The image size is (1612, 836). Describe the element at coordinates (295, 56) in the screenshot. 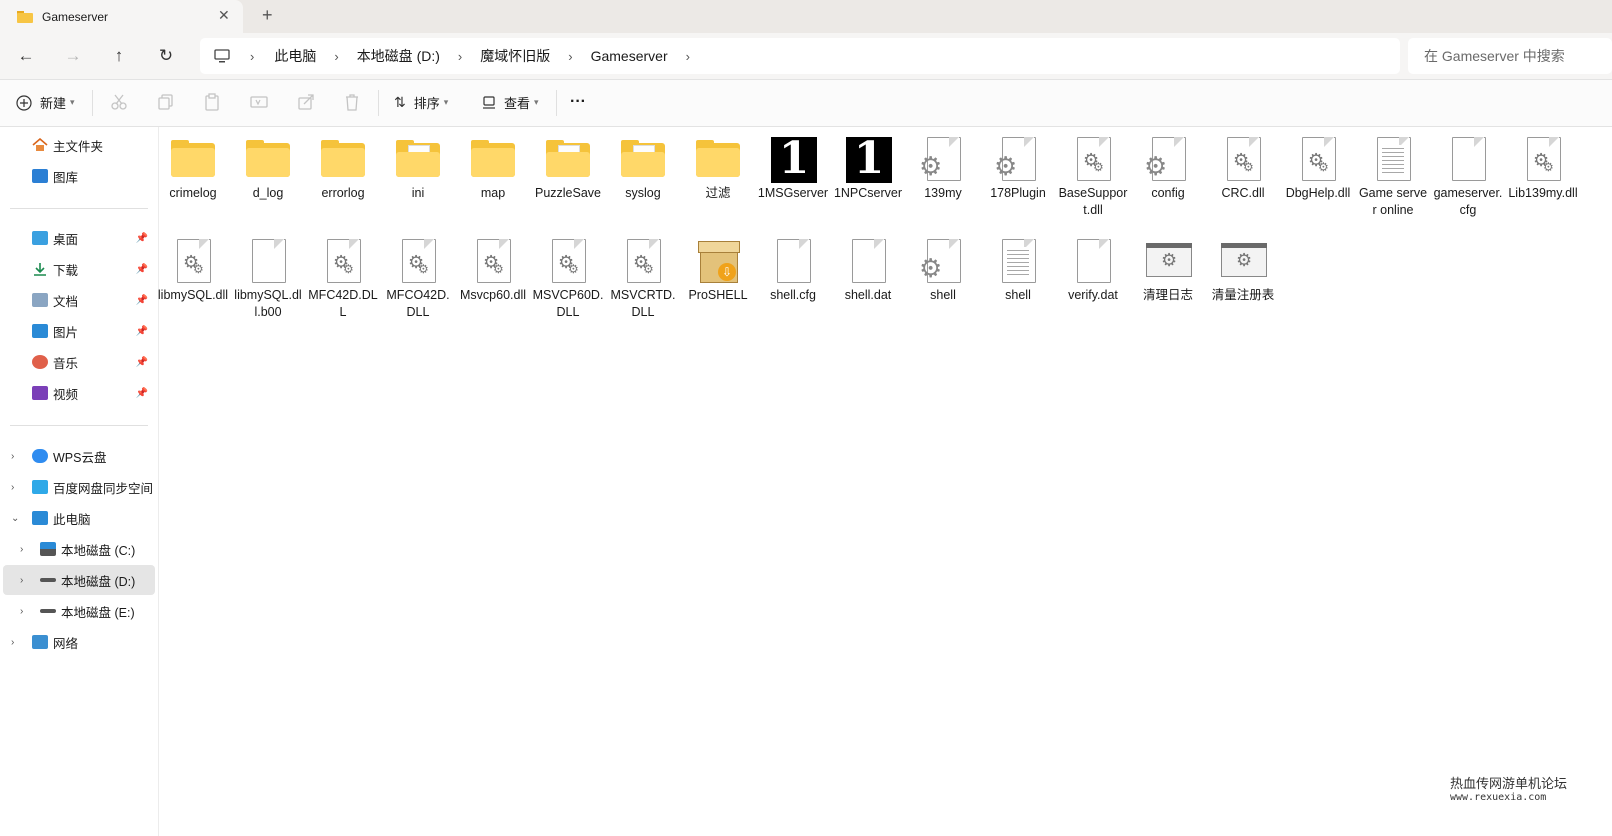

I see `breadcrumb-item: 此电脑` at that location.